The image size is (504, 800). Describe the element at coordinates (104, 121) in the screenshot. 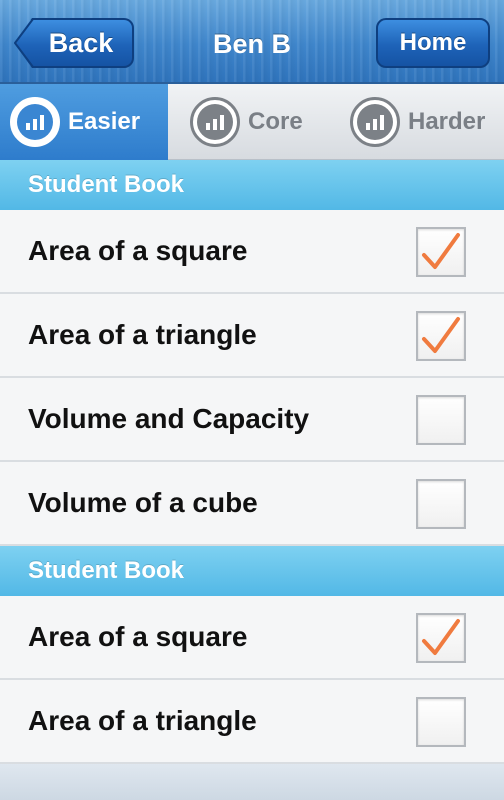

I see `tab-label: Easier` at that location.